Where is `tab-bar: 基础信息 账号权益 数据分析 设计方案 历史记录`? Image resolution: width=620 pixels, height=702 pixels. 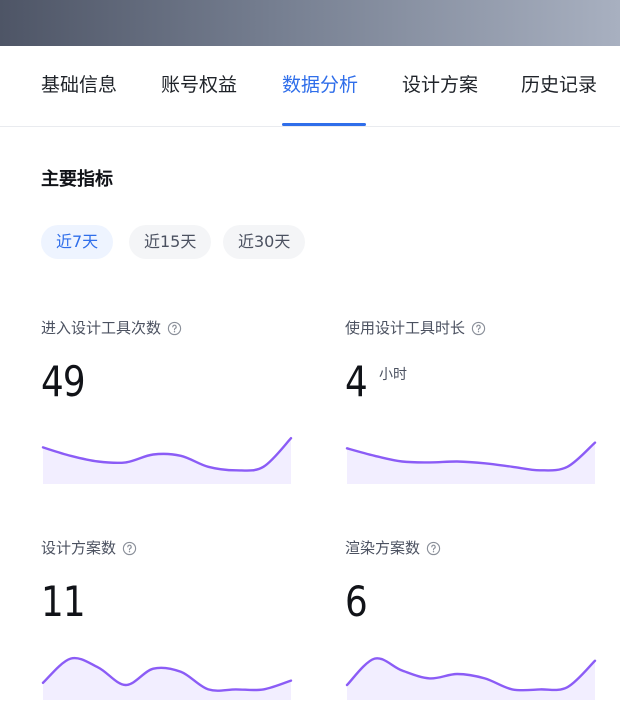 tab-bar: 基础信息 账号权益 数据分析 设计方案 历史记录 is located at coordinates (310, 86).